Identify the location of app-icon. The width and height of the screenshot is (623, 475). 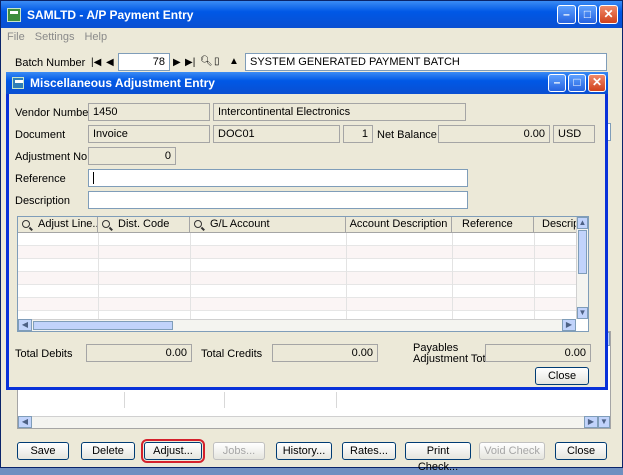
(14, 14).